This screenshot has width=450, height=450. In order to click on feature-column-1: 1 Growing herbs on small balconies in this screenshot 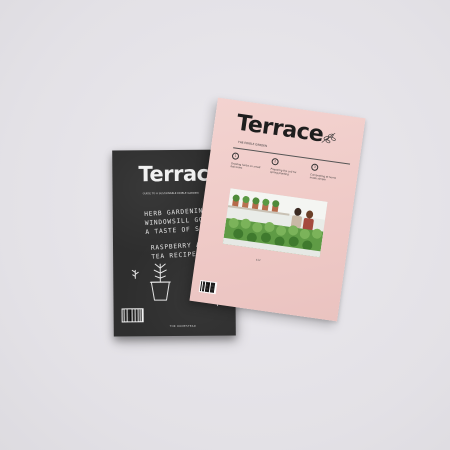, I will do `click(247, 162)`.